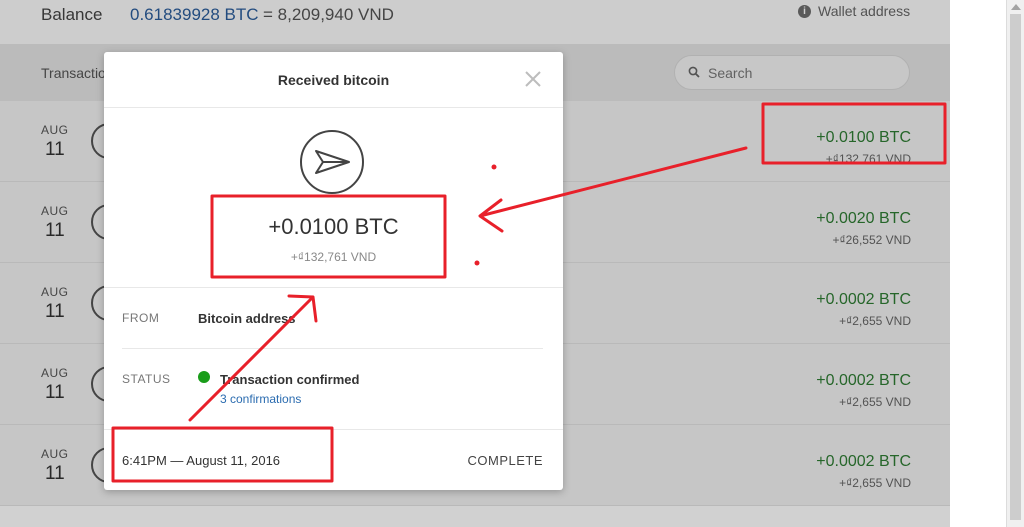  What do you see at coordinates (204, 377) in the screenshot?
I see `status-dot-icon` at bounding box center [204, 377].